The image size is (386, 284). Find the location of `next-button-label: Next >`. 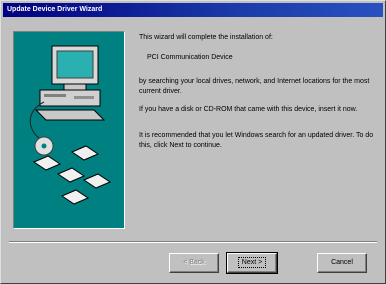

next-button-label: Next > is located at coordinates (252, 262).